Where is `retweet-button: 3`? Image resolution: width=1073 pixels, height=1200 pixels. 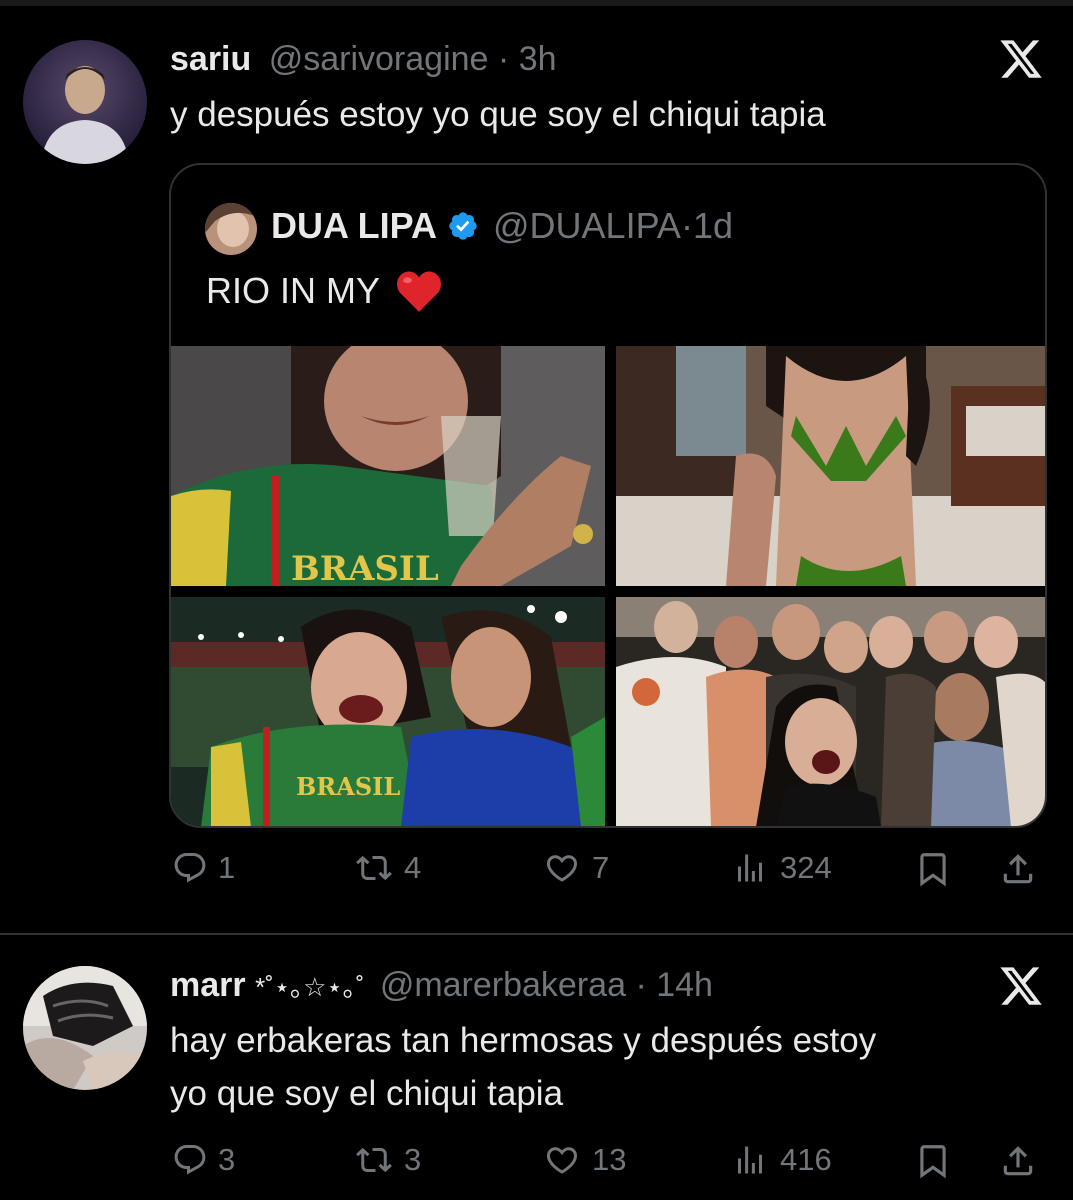 retweet-button: 3 is located at coordinates (387, 1160).